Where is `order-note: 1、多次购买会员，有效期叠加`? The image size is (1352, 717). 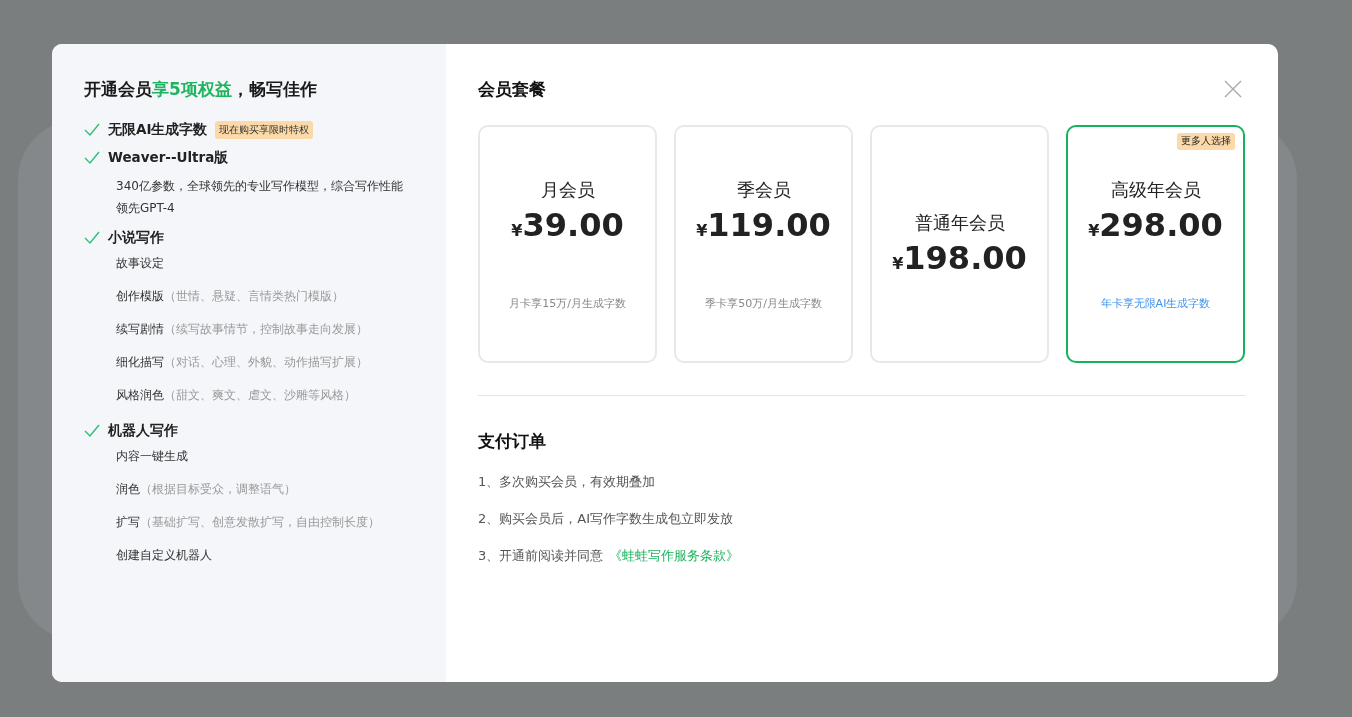 order-note: 1、多次购买会员，有效期叠加 is located at coordinates (567, 482).